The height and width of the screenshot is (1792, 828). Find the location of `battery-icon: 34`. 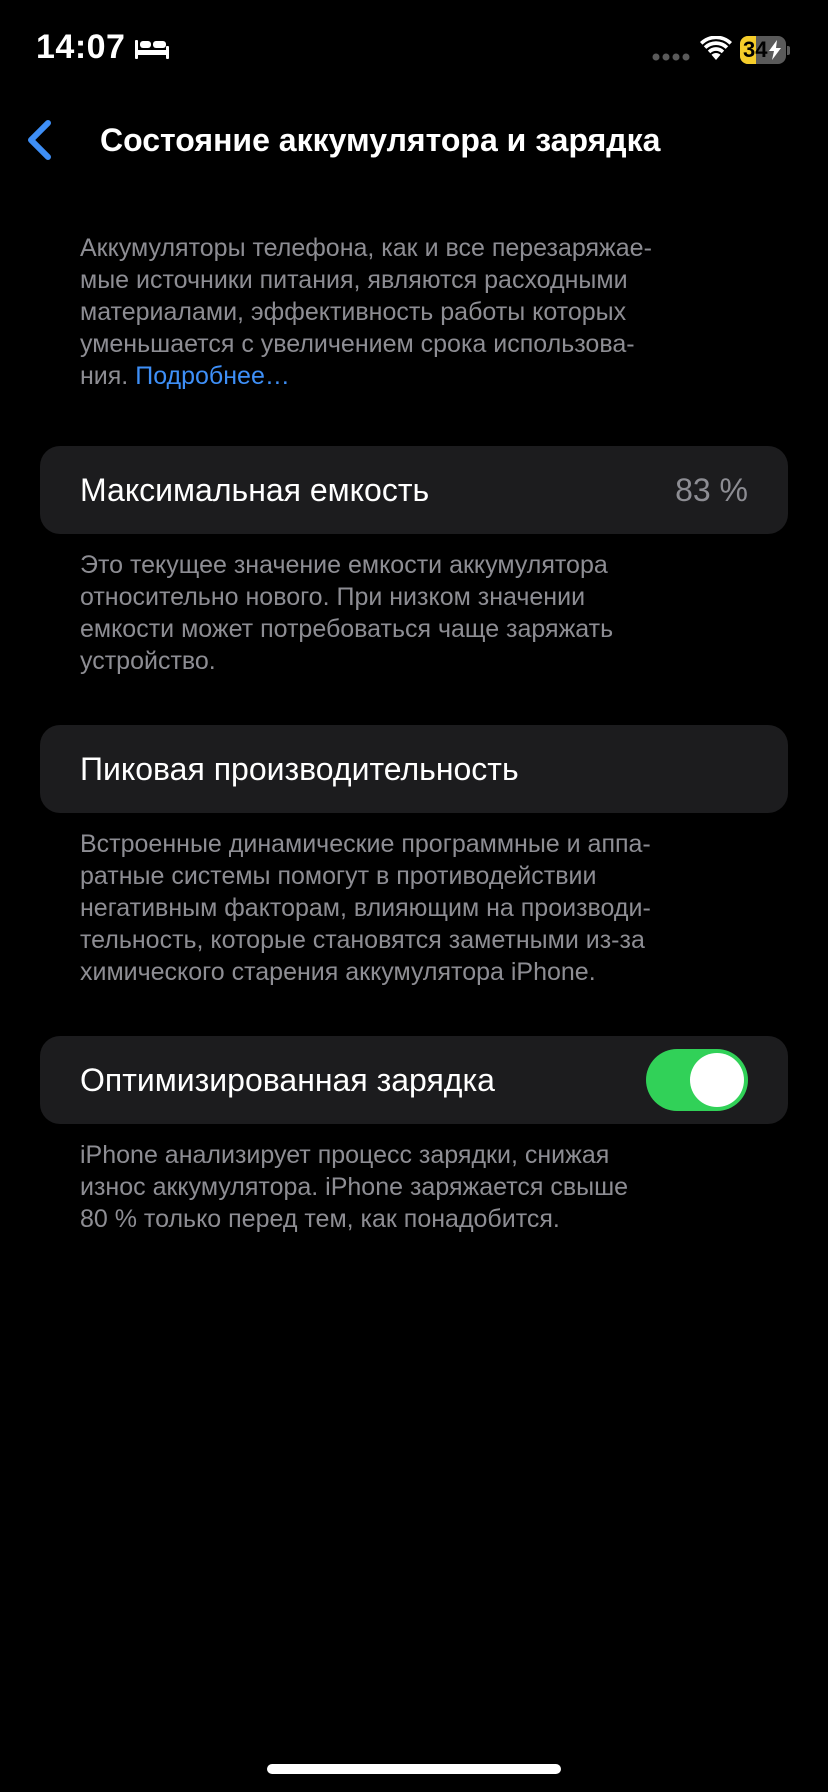

battery-icon: 34 is located at coordinates (765, 50).